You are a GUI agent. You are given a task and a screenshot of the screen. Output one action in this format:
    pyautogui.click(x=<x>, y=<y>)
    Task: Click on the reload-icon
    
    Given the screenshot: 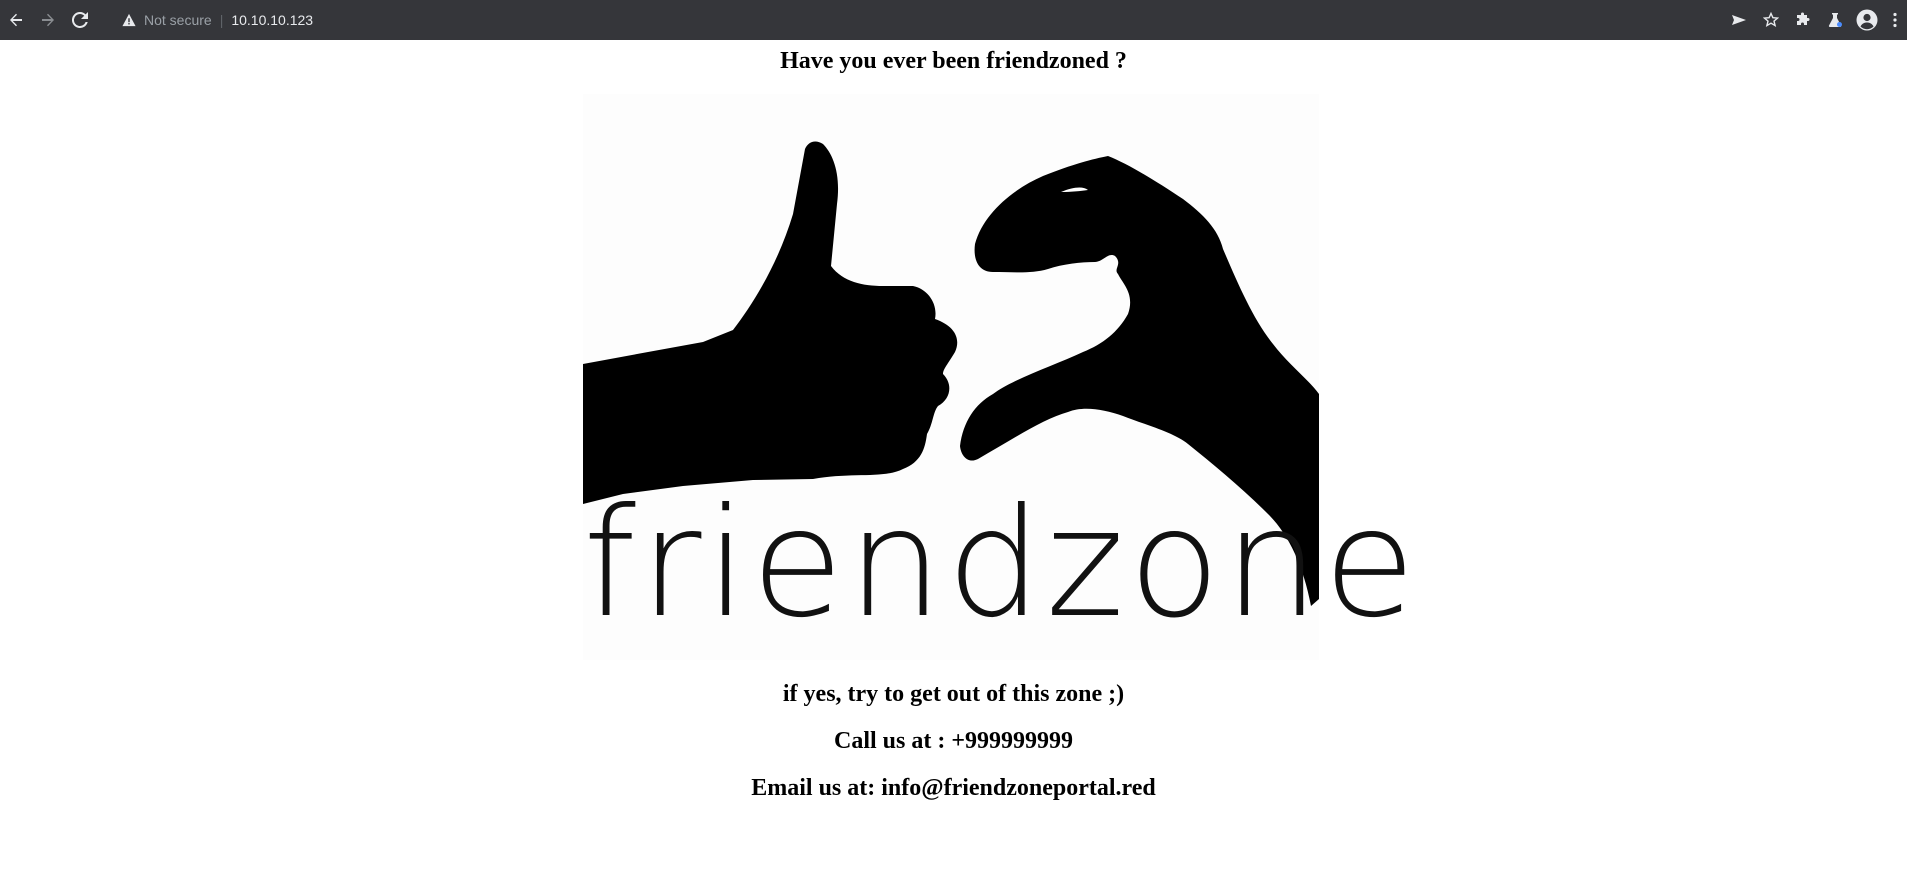 What is the action you would take?
    pyautogui.click(x=80, y=20)
    